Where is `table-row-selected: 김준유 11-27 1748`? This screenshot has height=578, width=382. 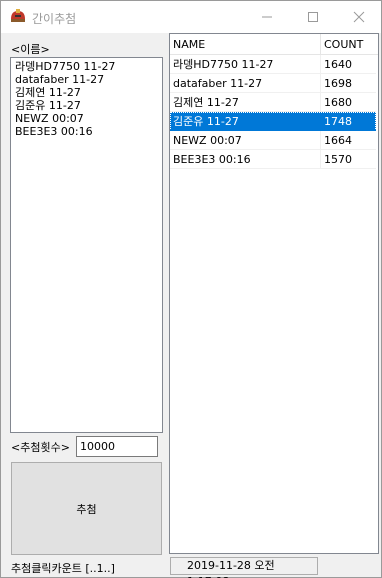
table-row-selected: 김준유 11-27 1748 is located at coordinates (273, 121).